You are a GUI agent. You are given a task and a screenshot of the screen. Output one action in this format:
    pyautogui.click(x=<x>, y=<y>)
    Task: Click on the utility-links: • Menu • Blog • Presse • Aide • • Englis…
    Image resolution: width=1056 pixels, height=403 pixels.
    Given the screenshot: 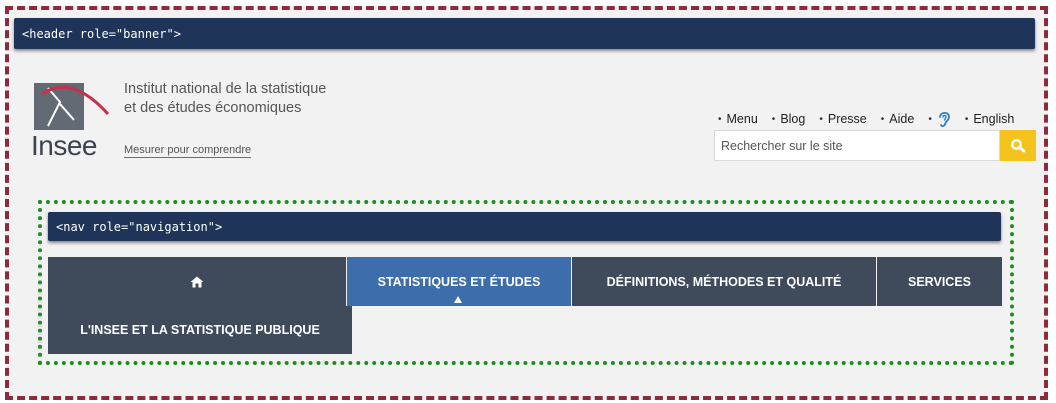 What is the action you would take?
    pyautogui.click(x=866, y=119)
    